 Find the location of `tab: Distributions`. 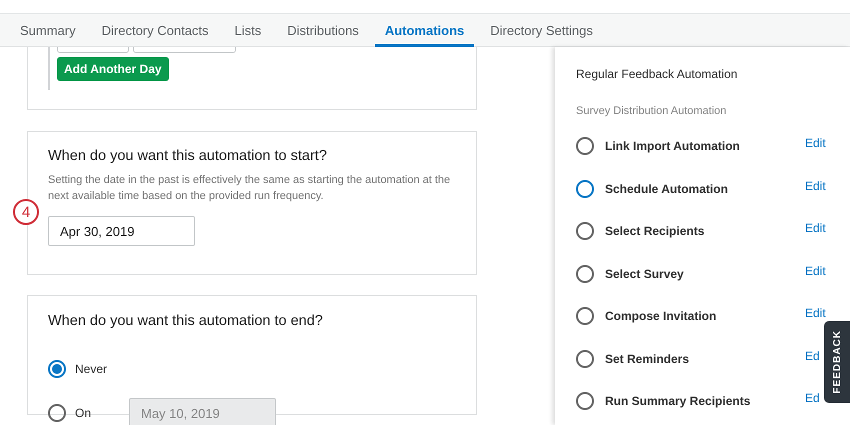

tab: Distributions is located at coordinates (323, 30).